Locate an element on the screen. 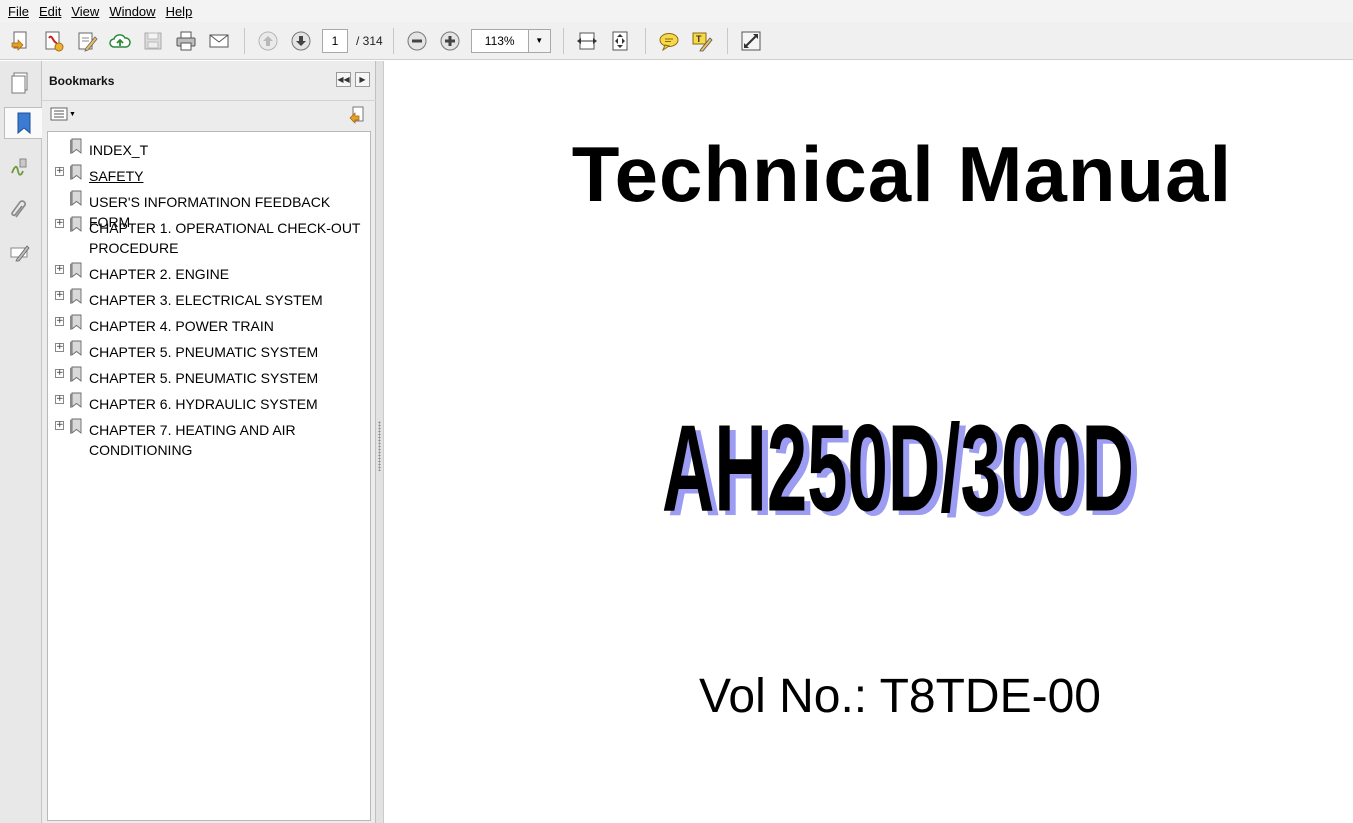 The width and height of the screenshot is (1353, 823). email-button is located at coordinates (219, 41).